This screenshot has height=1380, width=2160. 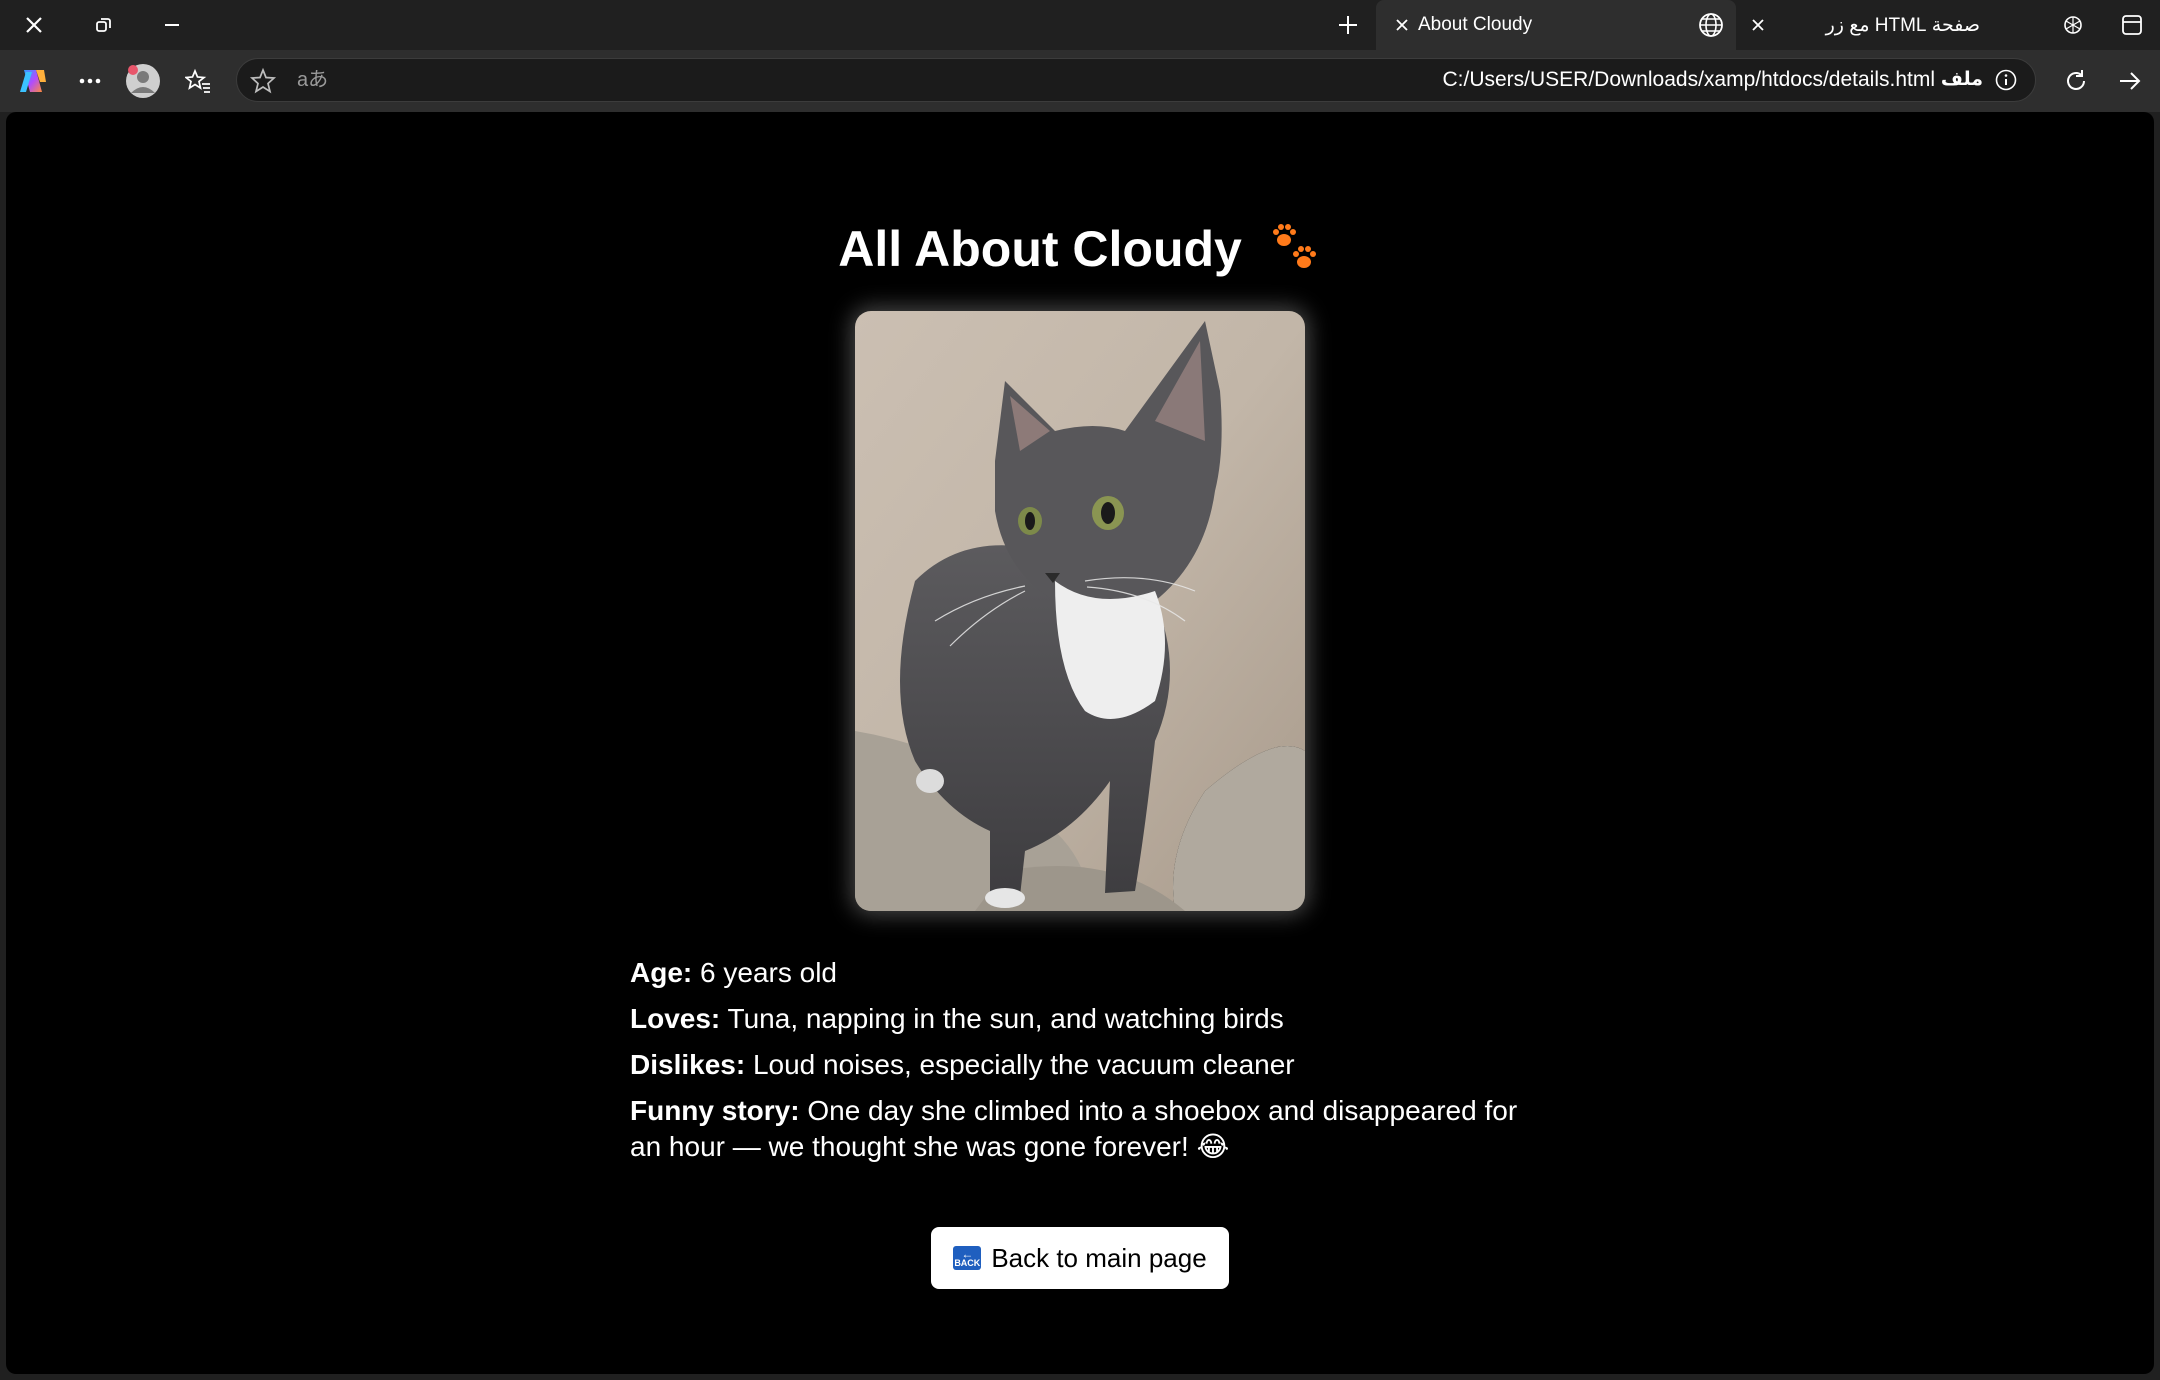 I want to click on page-title-text: All About Cloudy, so click(x=1040, y=249).